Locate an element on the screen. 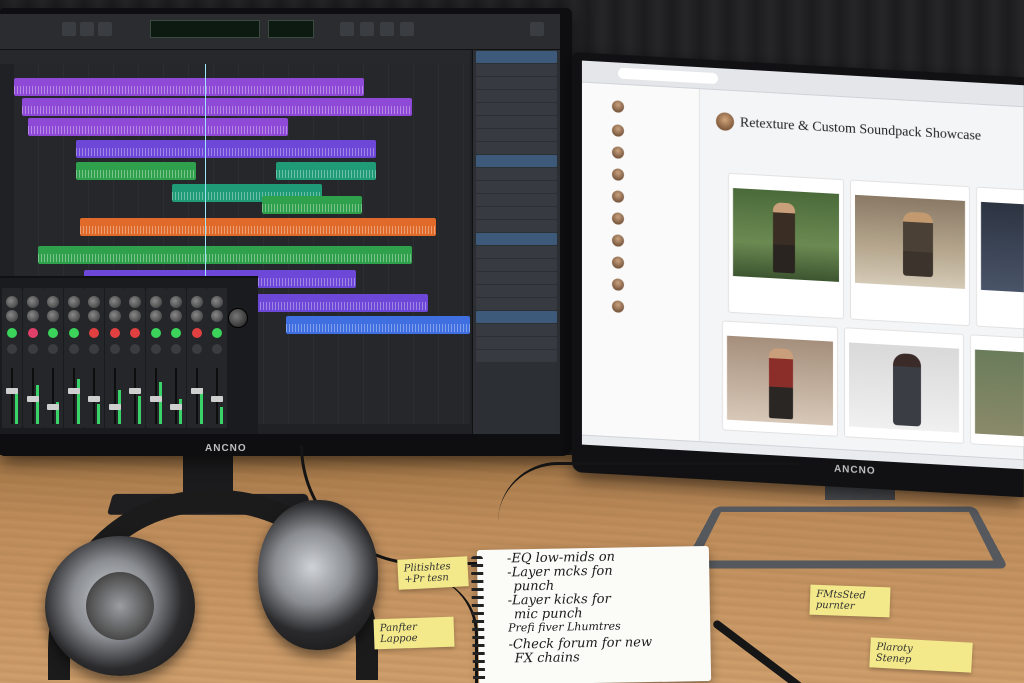 The width and height of the screenshot is (1024, 683). master-knob is located at coordinates (238, 318).